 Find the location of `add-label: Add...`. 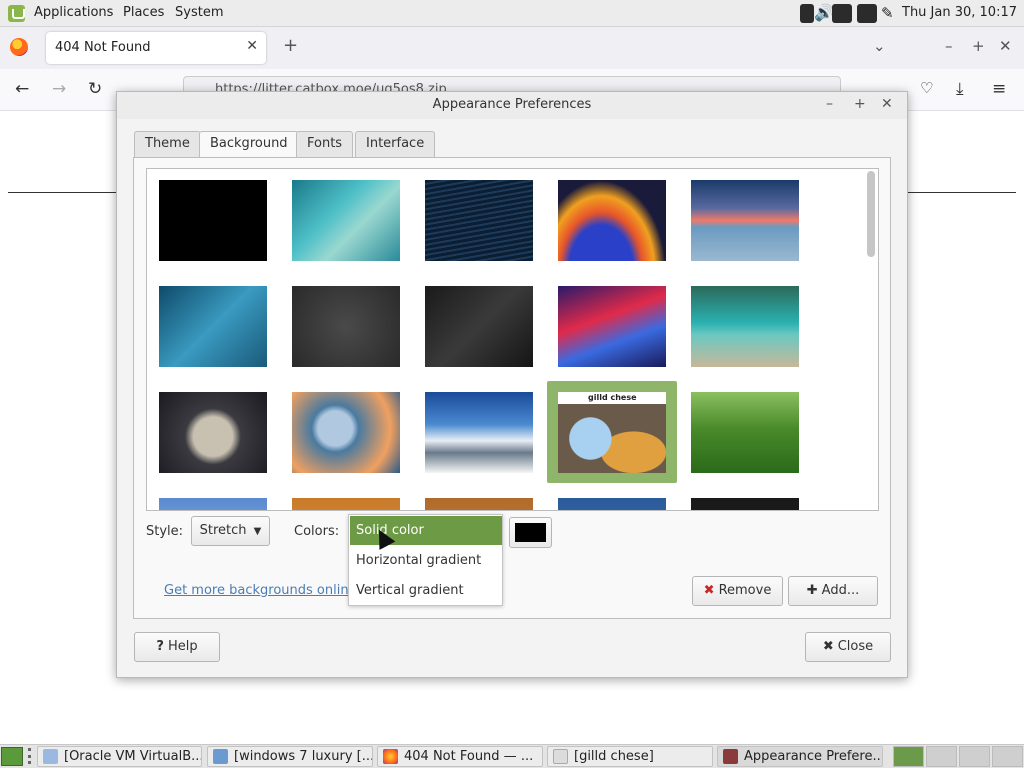

add-label: Add... is located at coordinates (840, 590).